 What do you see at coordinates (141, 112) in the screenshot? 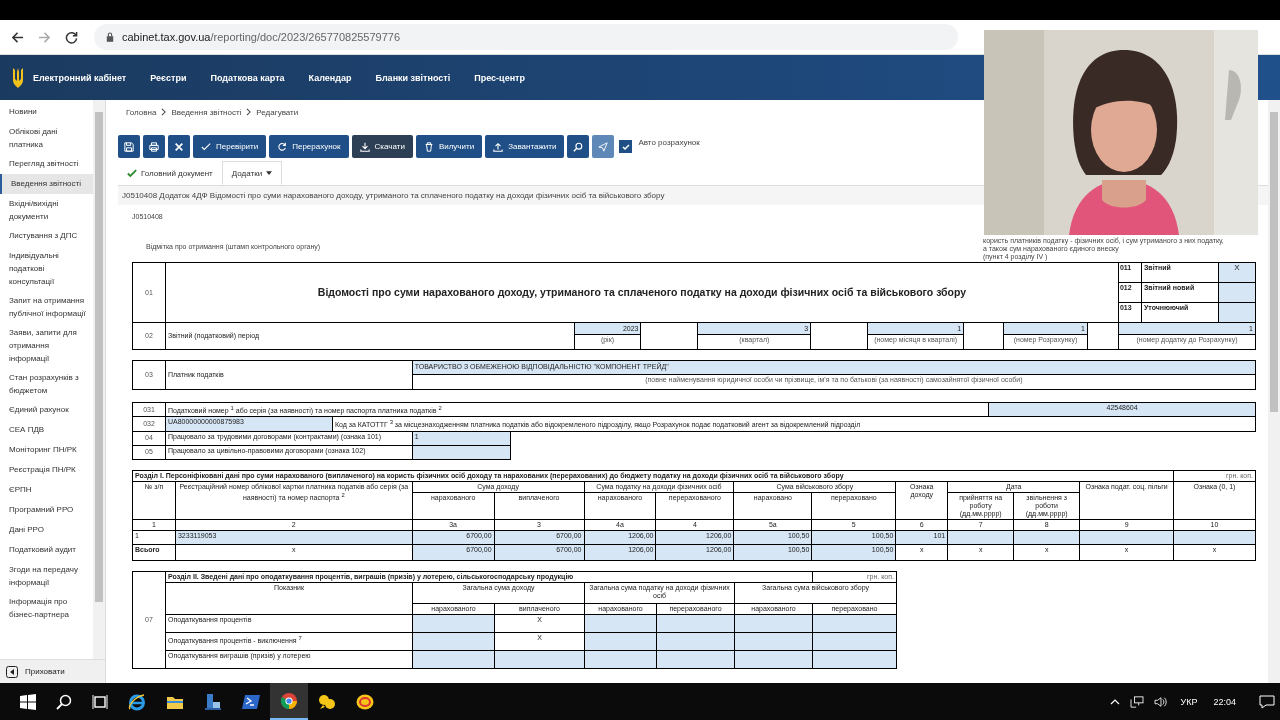
I see `breadcrumb-link: Головна` at bounding box center [141, 112].